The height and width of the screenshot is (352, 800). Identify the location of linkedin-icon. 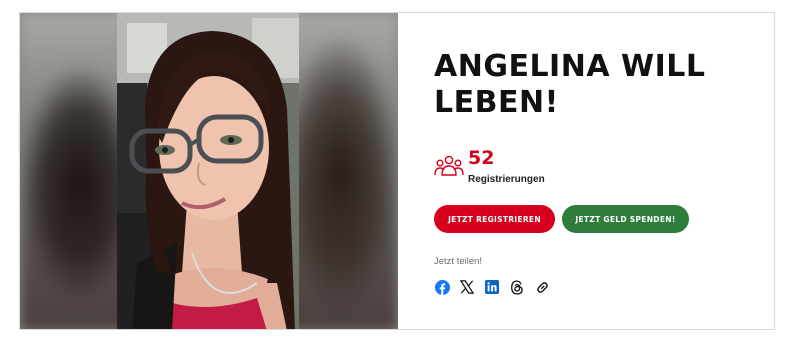
(492, 287).